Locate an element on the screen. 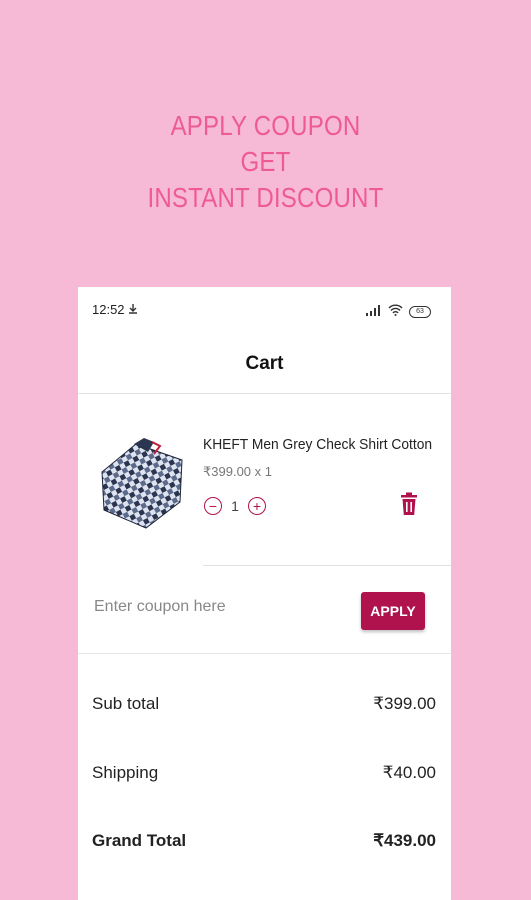 The height and width of the screenshot is (900, 531). delete-item-button is located at coordinates (409, 506).